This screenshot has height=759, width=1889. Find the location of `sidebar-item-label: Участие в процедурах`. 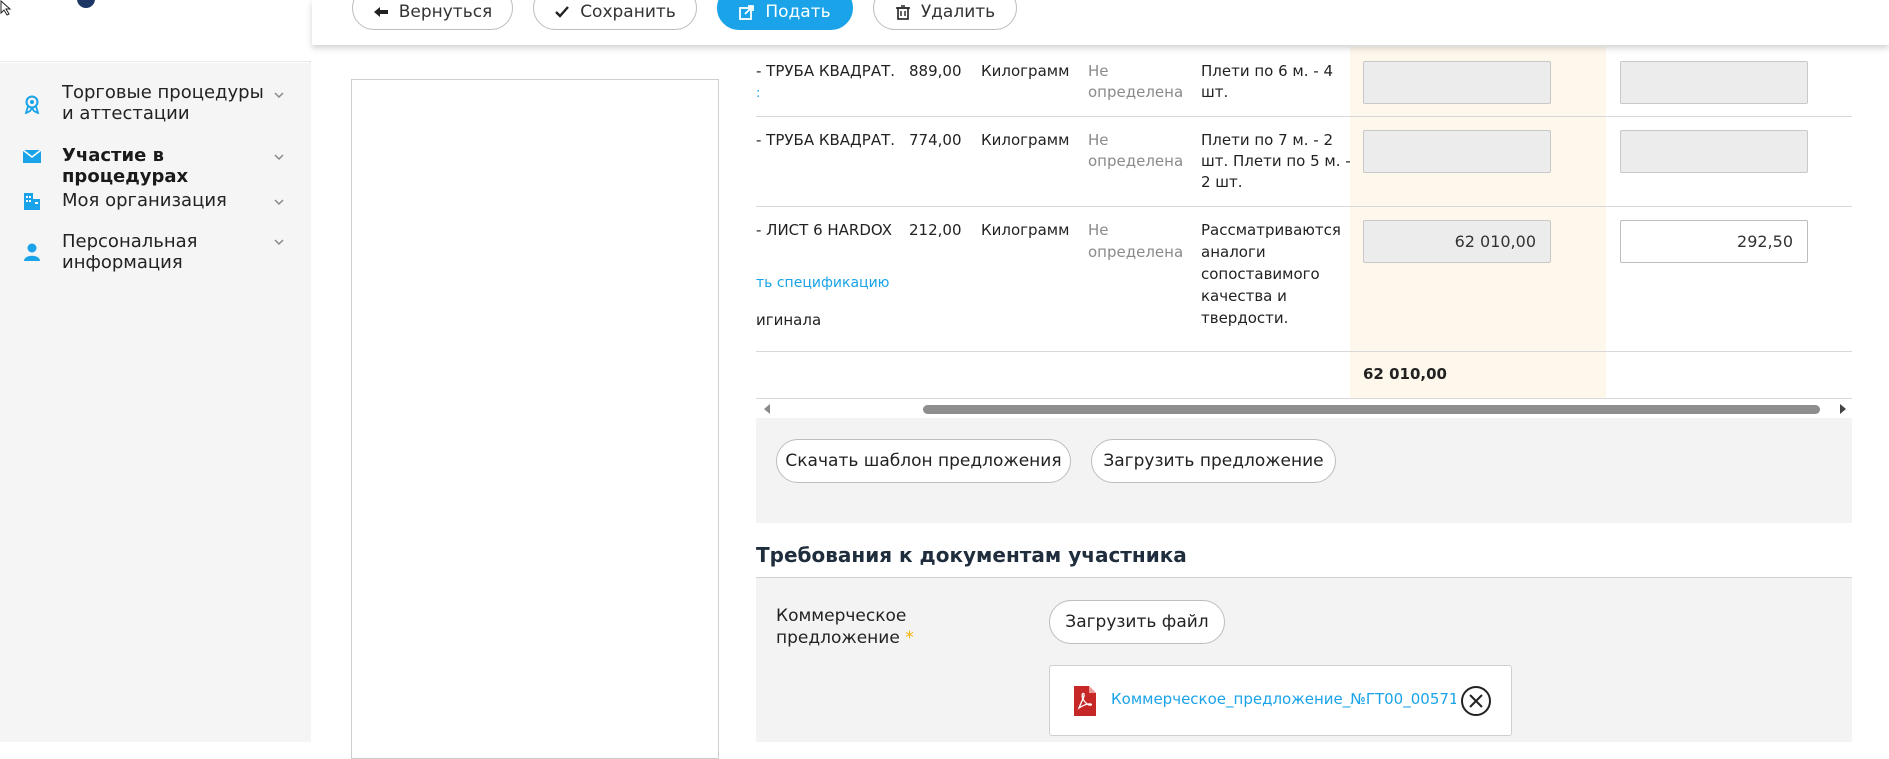

sidebar-item-label: Участие в процедурах is located at coordinates (125, 166).